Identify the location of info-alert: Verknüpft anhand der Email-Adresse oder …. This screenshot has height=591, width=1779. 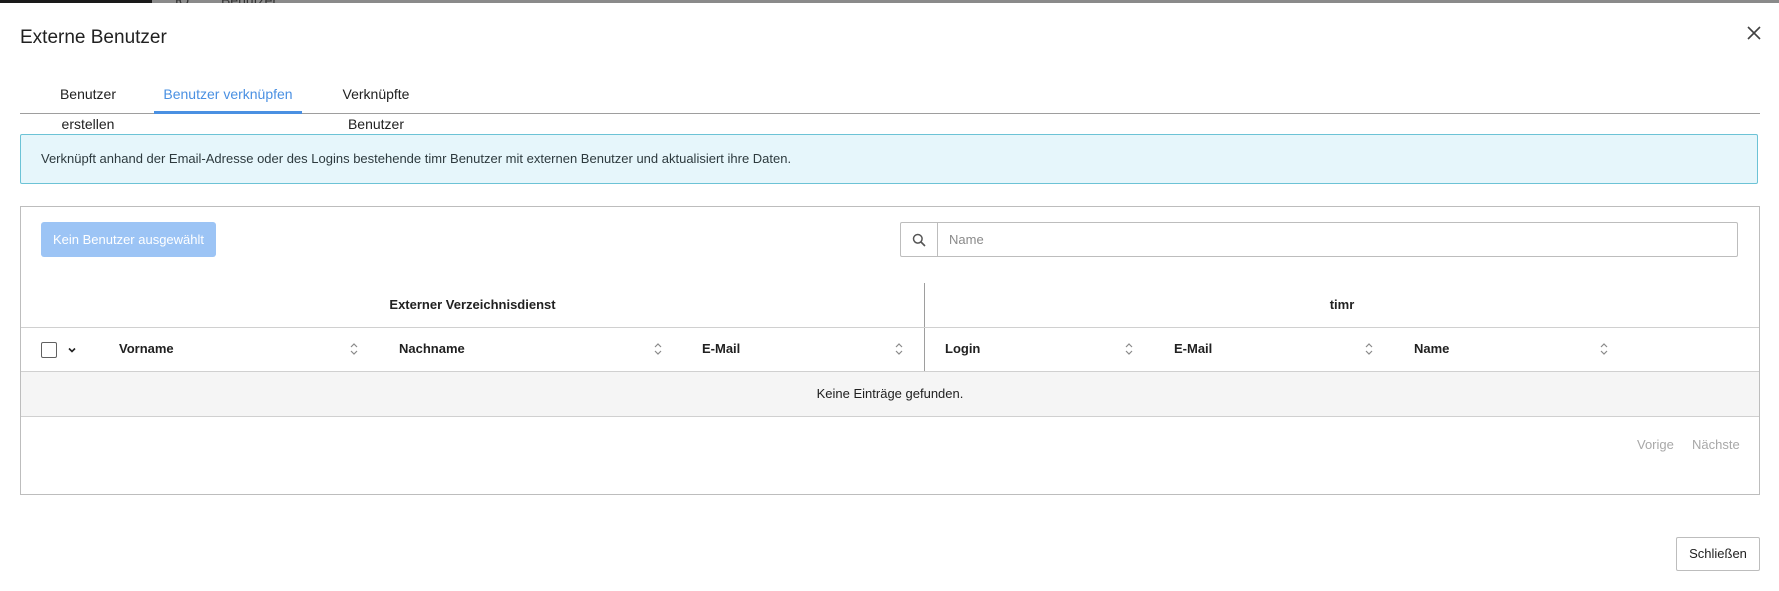
(889, 159).